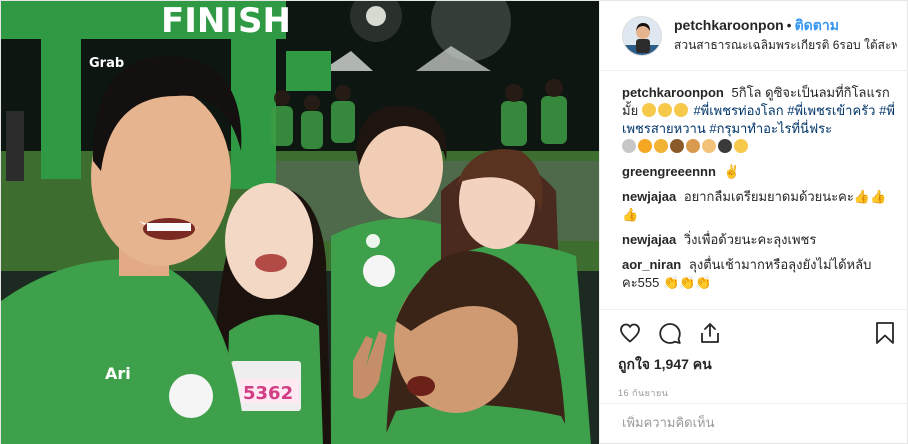 The image size is (908, 444). I want to click on avatar, so click(642, 35).